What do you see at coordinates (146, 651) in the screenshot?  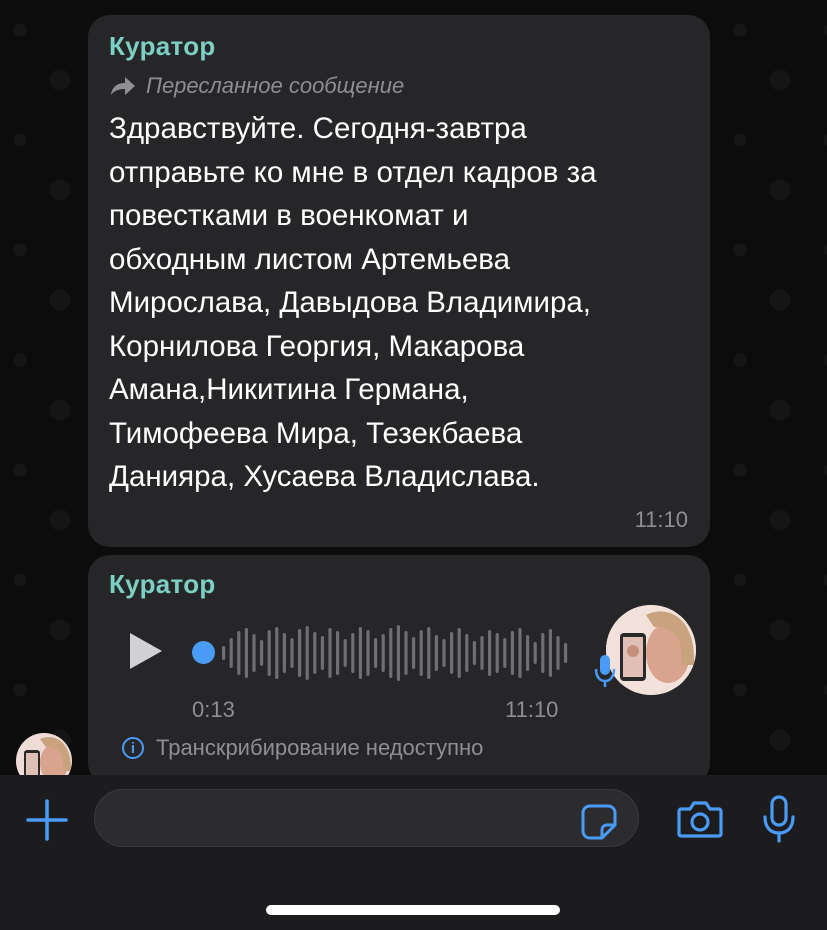 I see `play-icon` at bounding box center [146, 651].